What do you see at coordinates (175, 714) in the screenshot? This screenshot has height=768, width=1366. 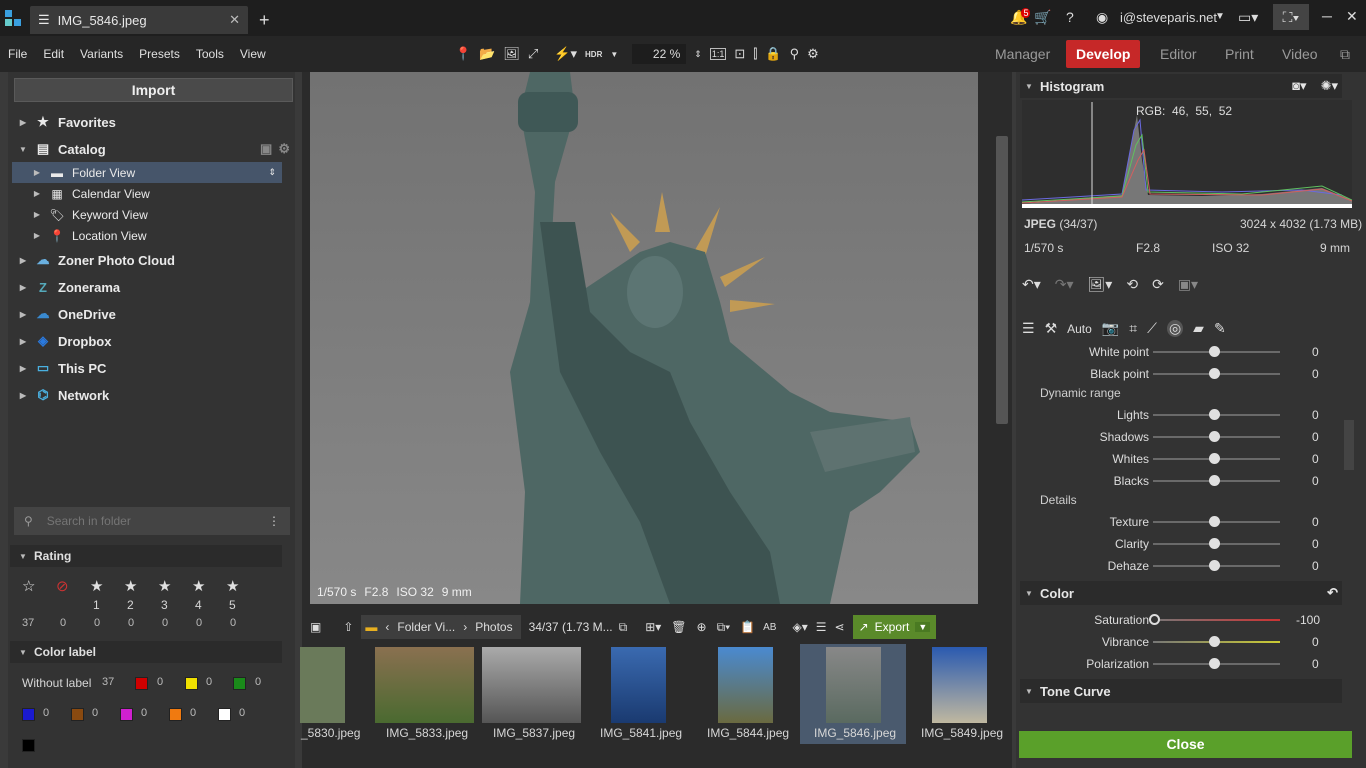 I see `color-orange-swatch` at bounding box center [175, 714].